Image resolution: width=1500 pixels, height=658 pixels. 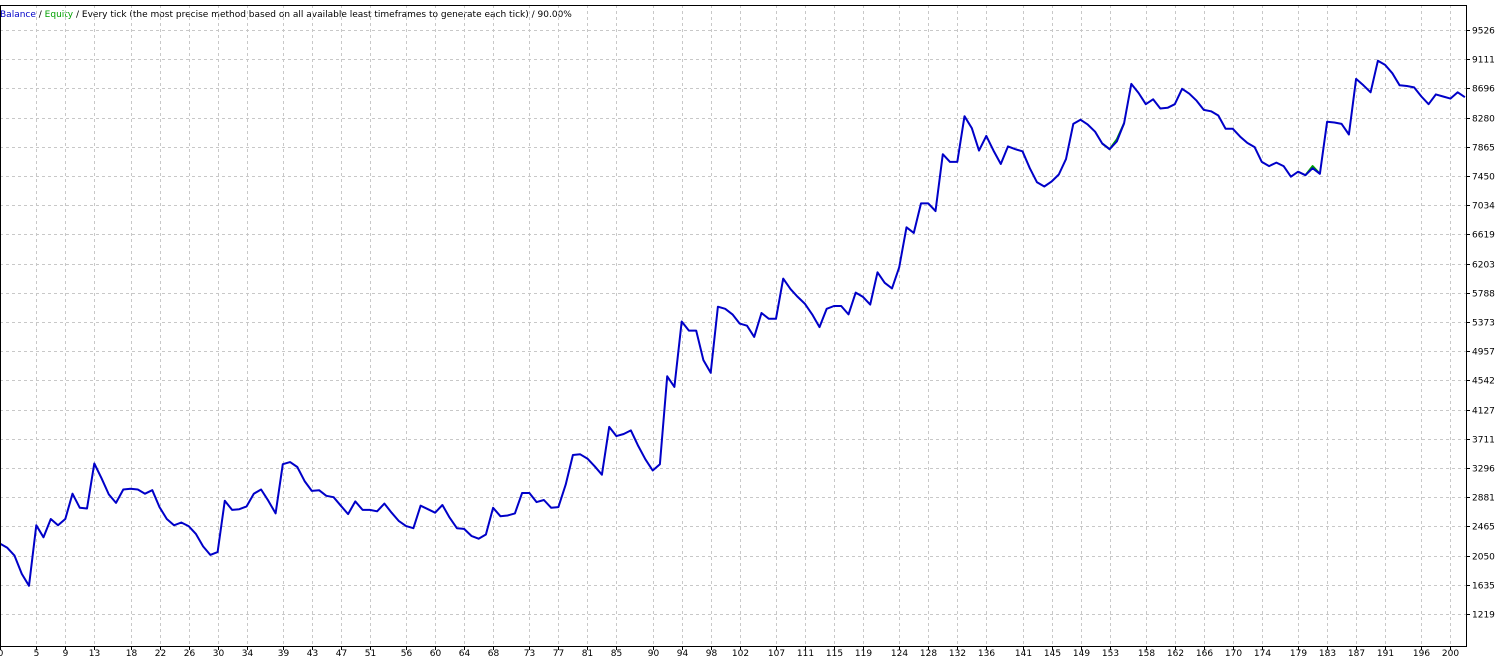 What do you see at coordinates (1483, 412) in the screenshot?
I see `y-tick-label: 4127` at bounding box center [1483, 412].